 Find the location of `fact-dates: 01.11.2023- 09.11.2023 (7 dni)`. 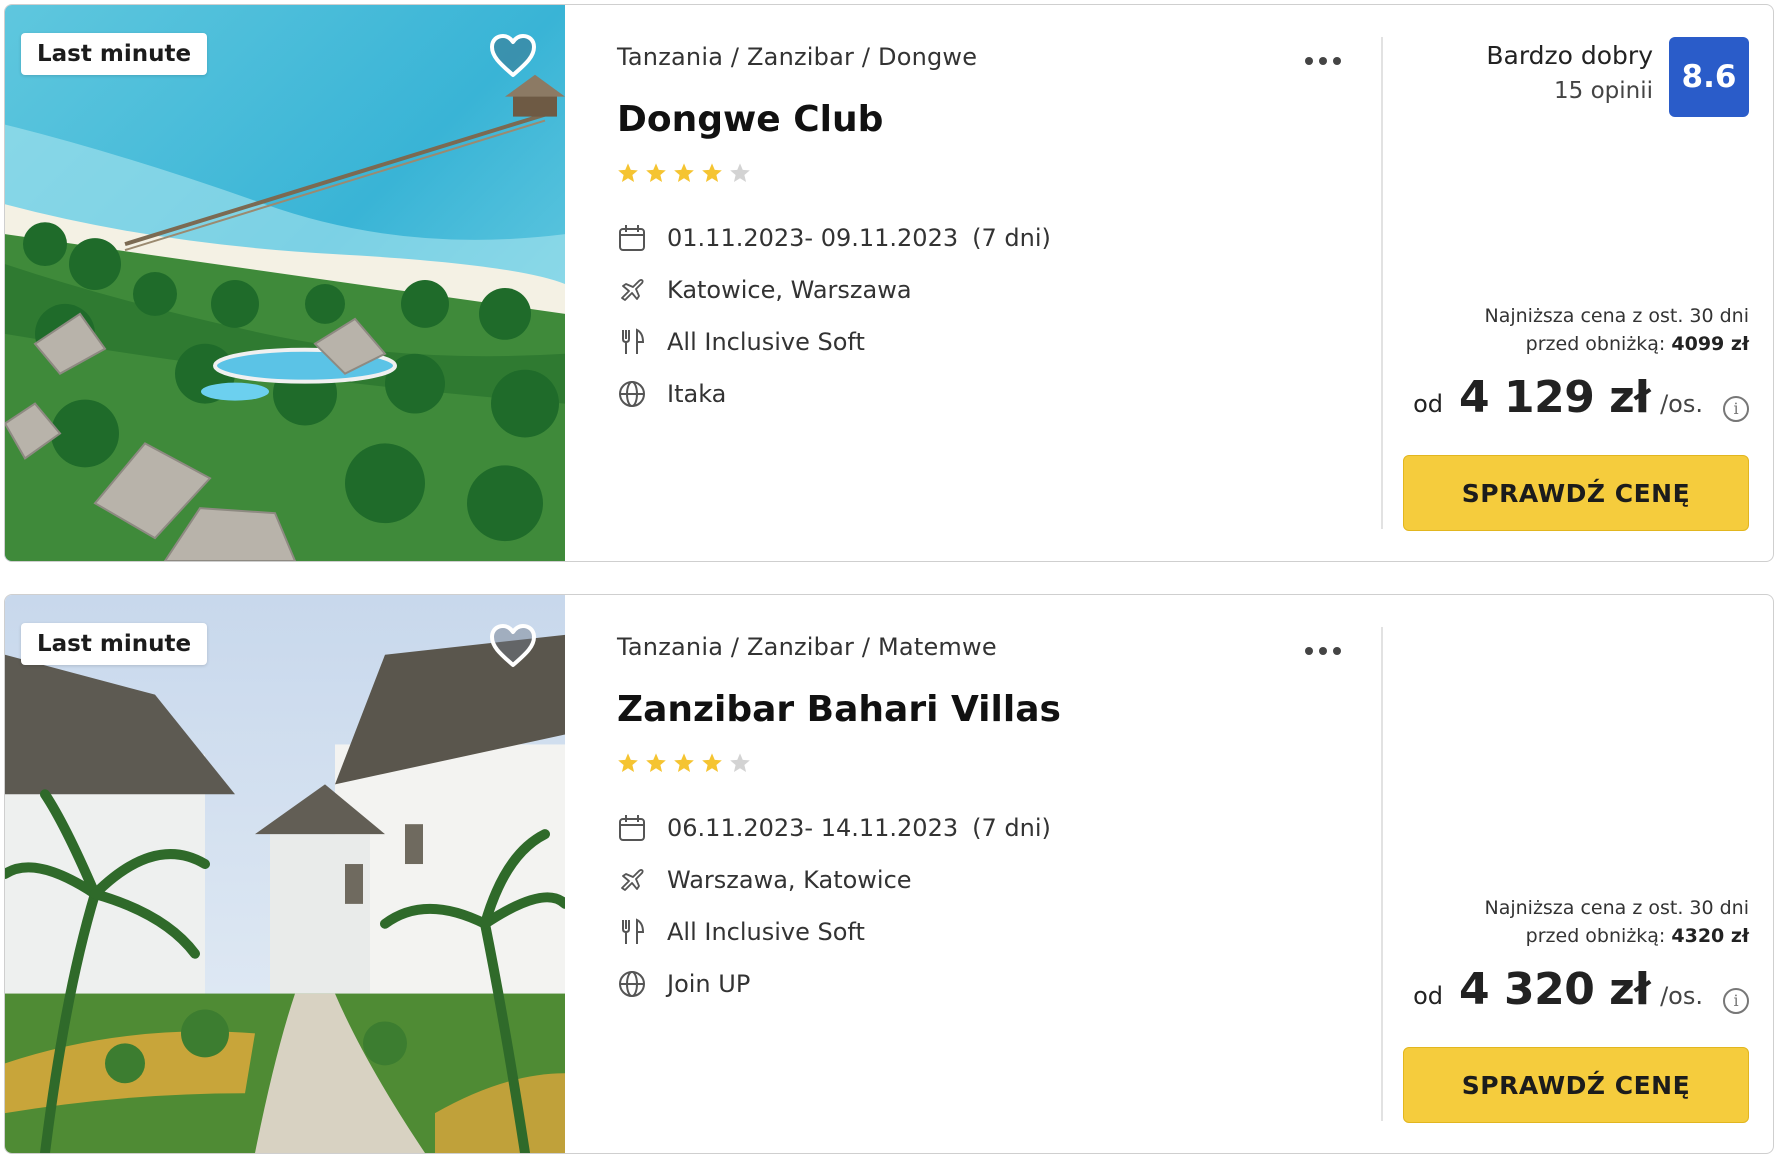

fact-dates: 01.11.2023- 09.11.2023 (7 dni) is located at coordinates (982, 238).